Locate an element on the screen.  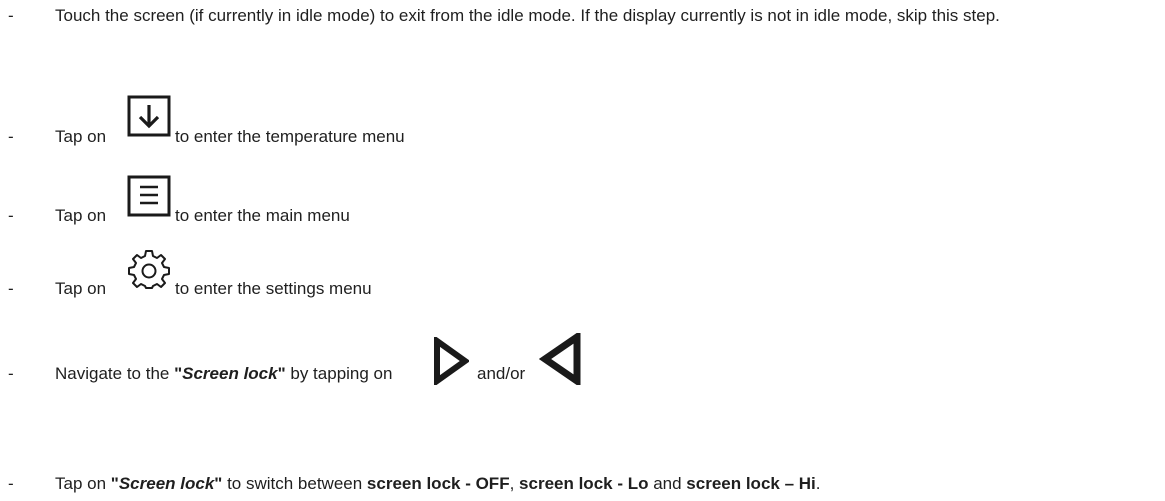
option-off: screen lock - OFF is located at coordinates (438, 483).